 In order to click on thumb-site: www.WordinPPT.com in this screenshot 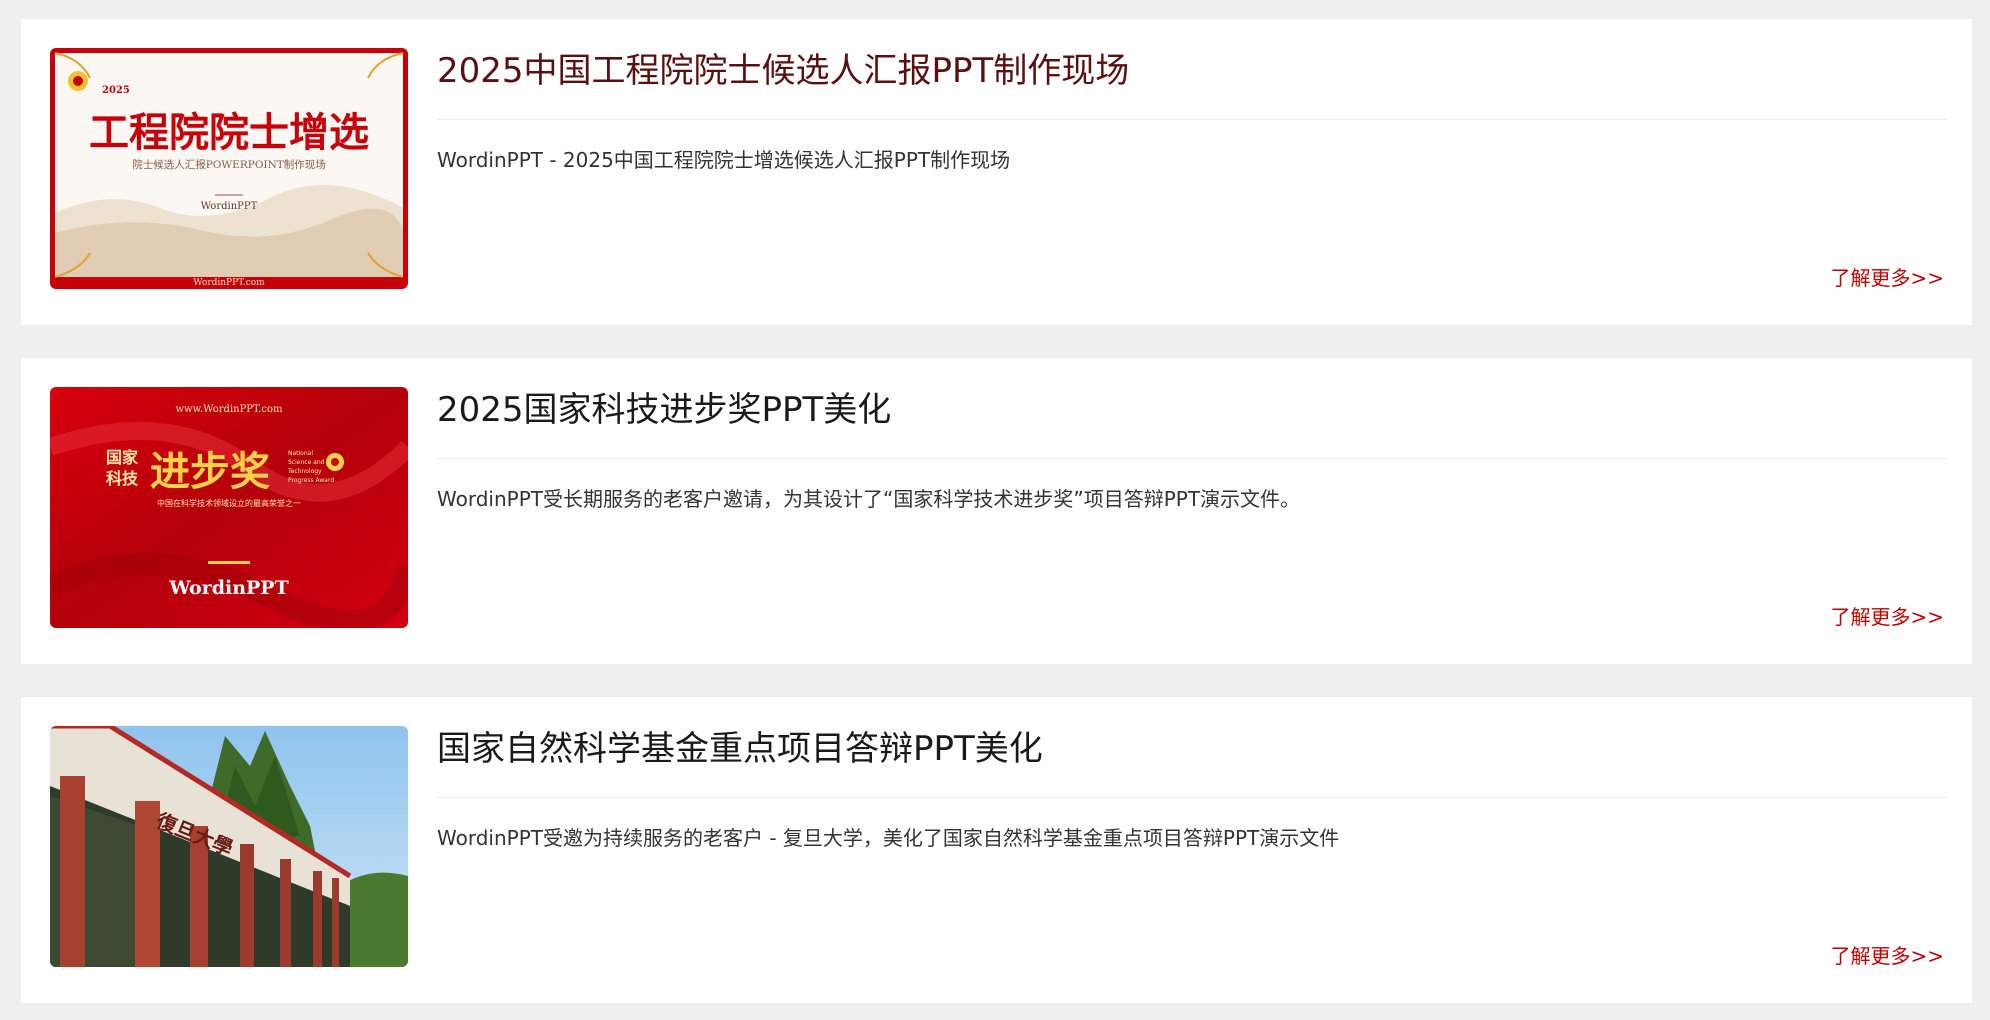, I will do `click(229, 409)`.